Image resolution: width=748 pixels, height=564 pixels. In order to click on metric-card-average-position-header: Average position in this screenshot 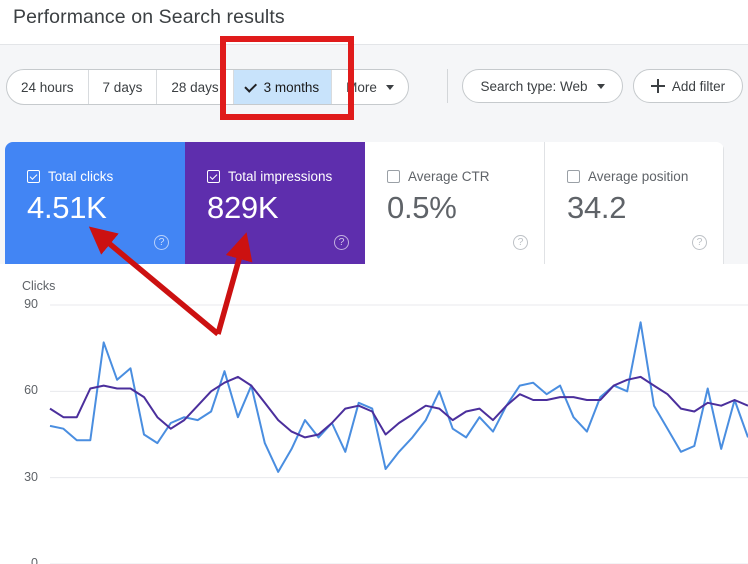, I will do `click(627, 176)`.